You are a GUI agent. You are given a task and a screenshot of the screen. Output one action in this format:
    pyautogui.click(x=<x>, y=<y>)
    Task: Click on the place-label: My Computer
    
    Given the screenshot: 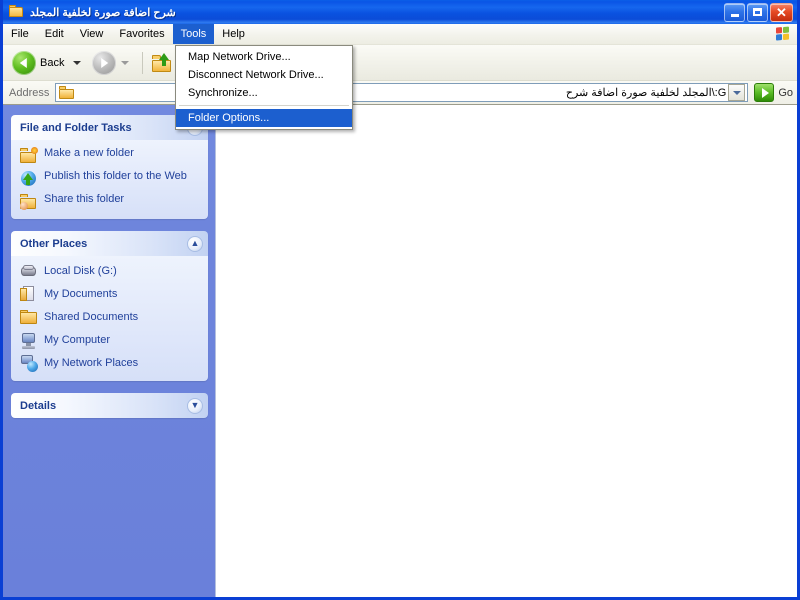 What is the action you would take?
    pyautogui.click(x=77, y=340)
    